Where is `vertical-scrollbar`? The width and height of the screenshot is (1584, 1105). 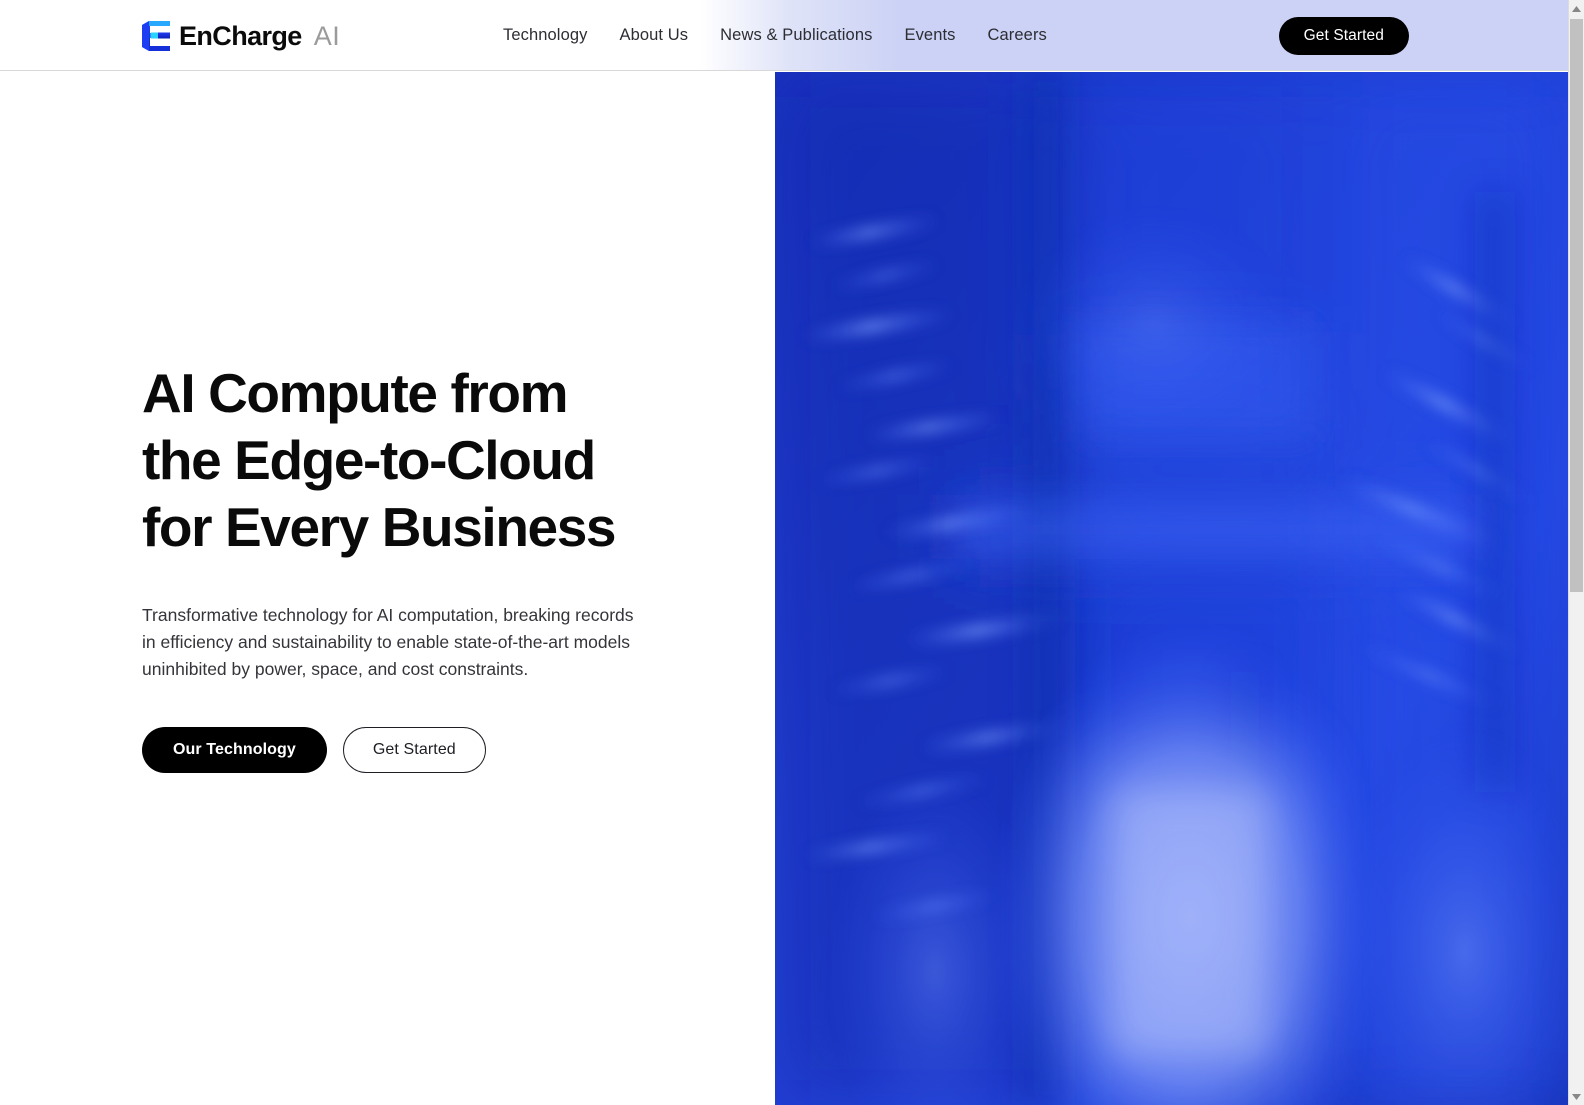
vertical-scrollbar is located at coordinates (1576, 552).